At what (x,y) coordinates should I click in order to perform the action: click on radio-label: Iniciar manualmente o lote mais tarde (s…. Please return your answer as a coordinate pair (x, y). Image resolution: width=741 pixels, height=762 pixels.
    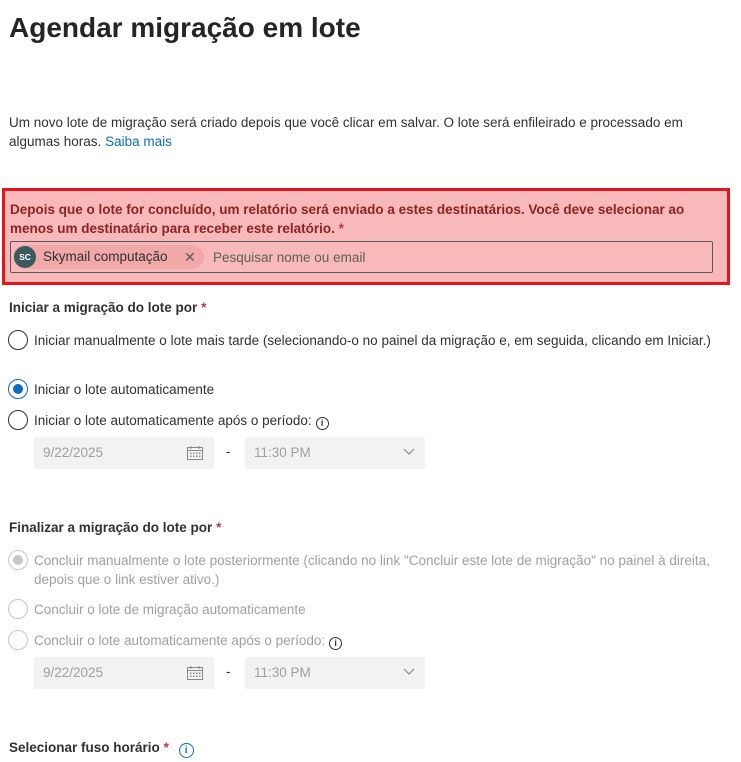
    Looking at the image, I should click on (372, 340).